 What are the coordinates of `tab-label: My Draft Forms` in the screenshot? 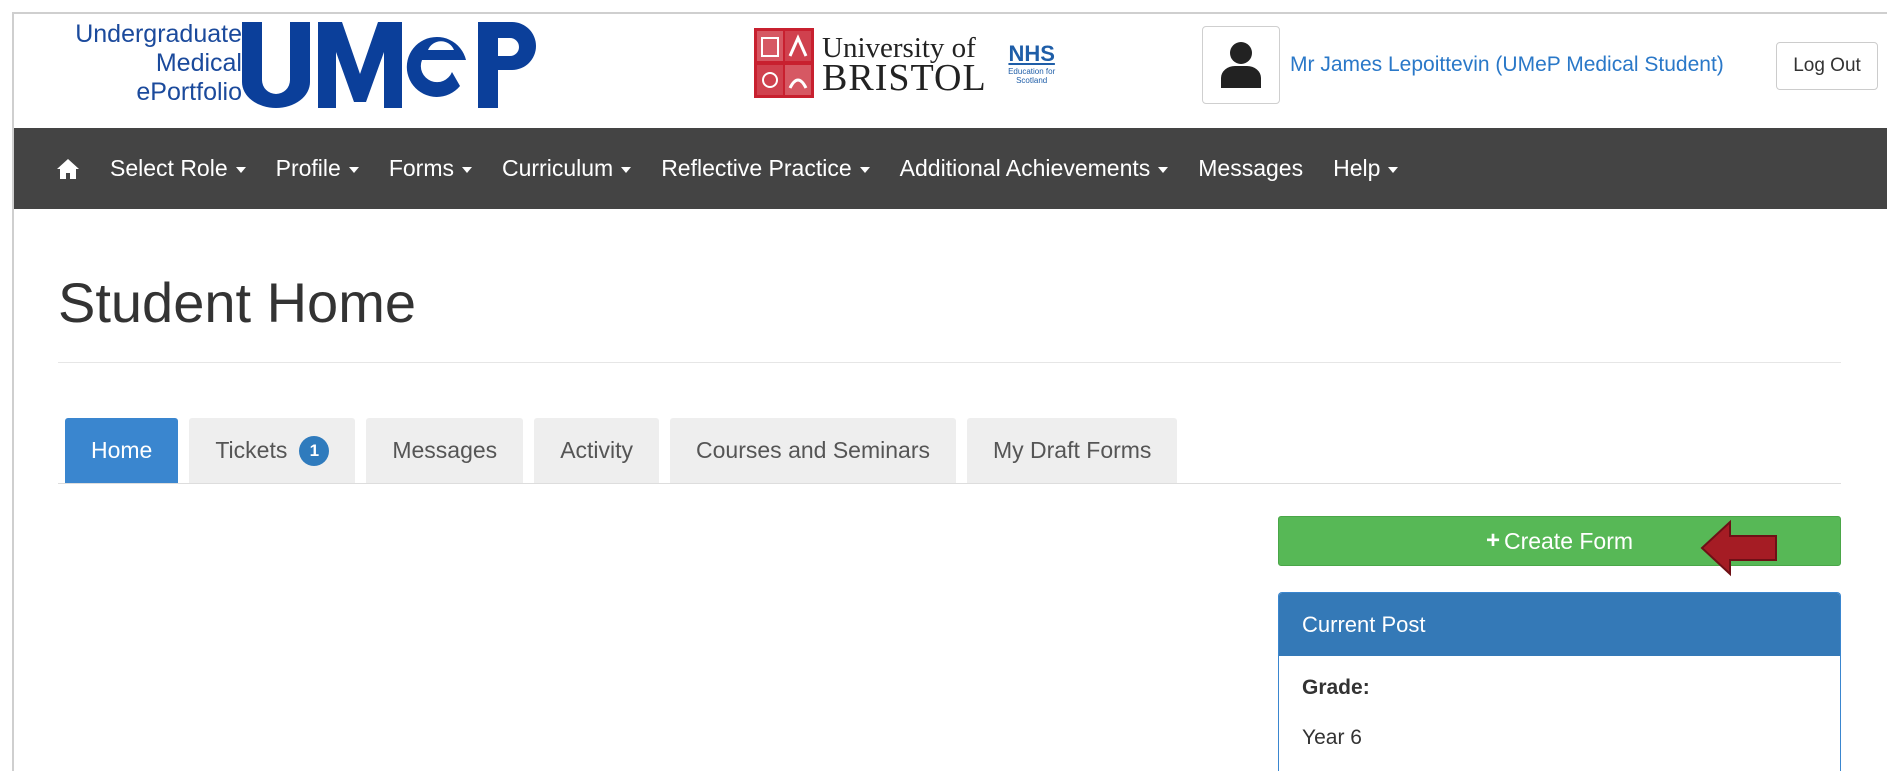 It's located at (1072, 450).